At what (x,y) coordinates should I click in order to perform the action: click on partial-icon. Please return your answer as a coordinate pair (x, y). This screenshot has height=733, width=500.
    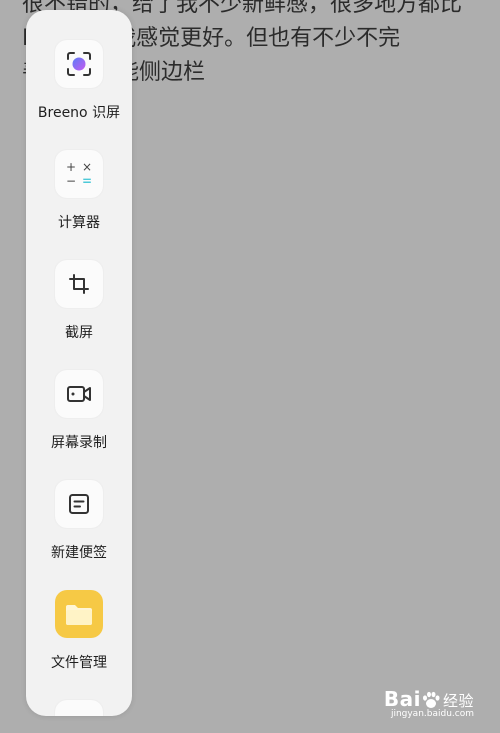
    Looking at the image, I should click on (79, 708).